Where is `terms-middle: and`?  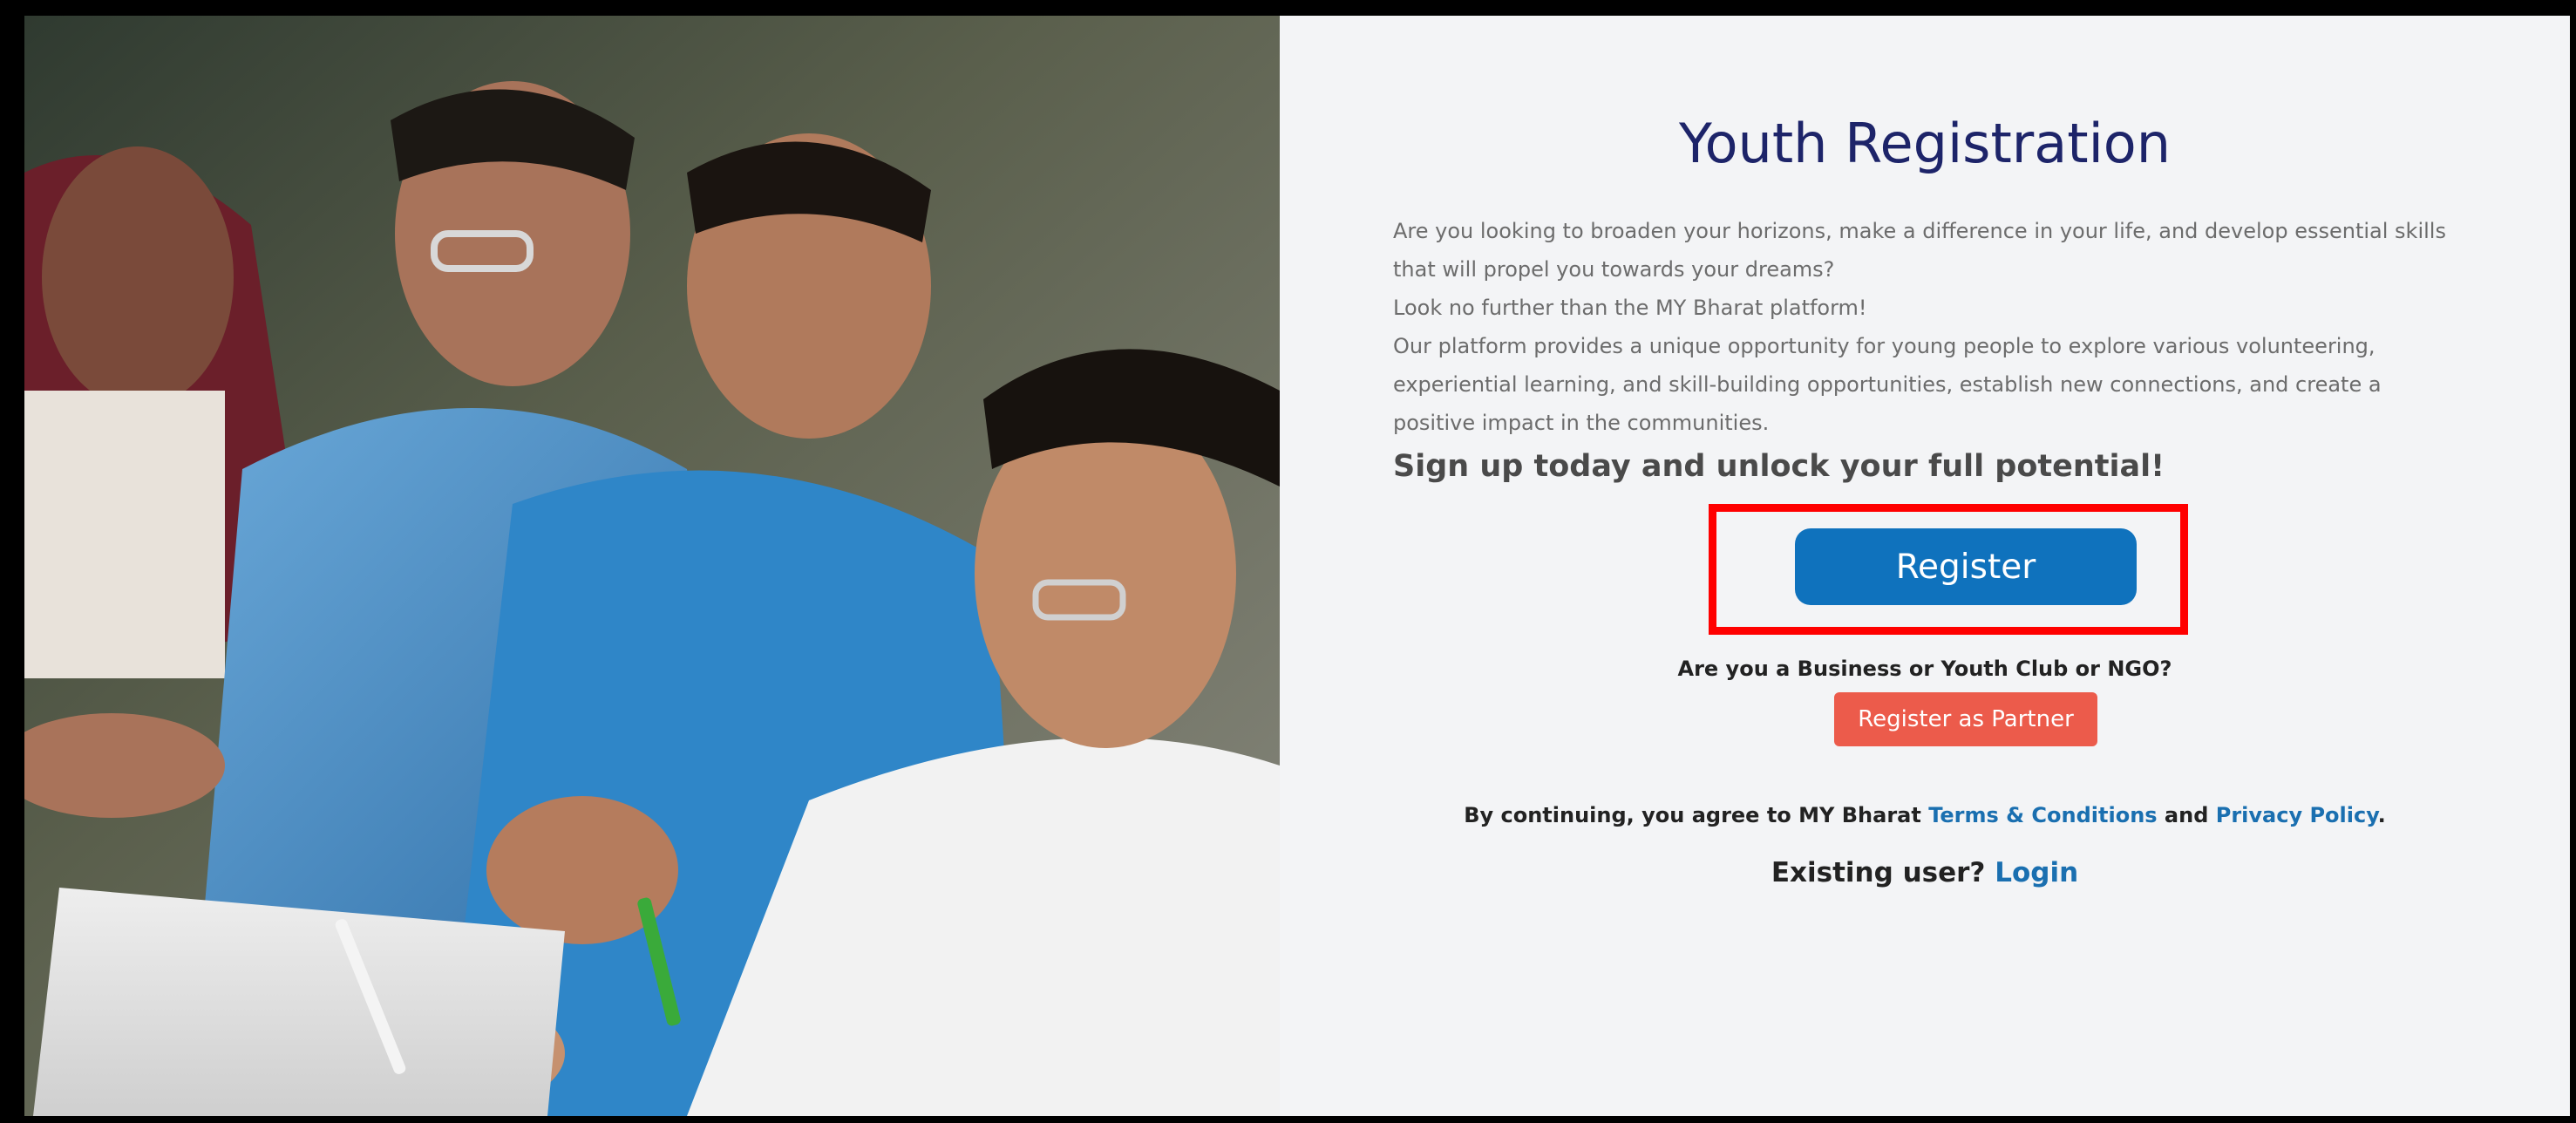 terms-middle: and is located at coordinates (2187, 815).